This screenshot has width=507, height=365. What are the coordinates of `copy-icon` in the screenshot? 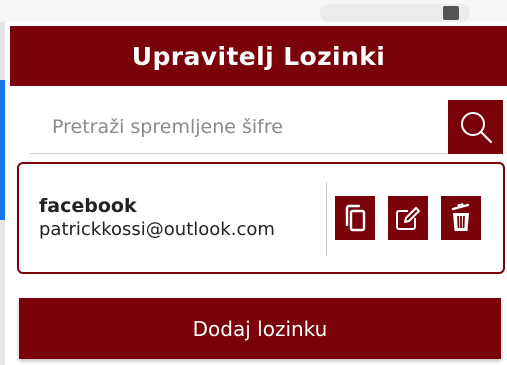 It's located at (355, 218).